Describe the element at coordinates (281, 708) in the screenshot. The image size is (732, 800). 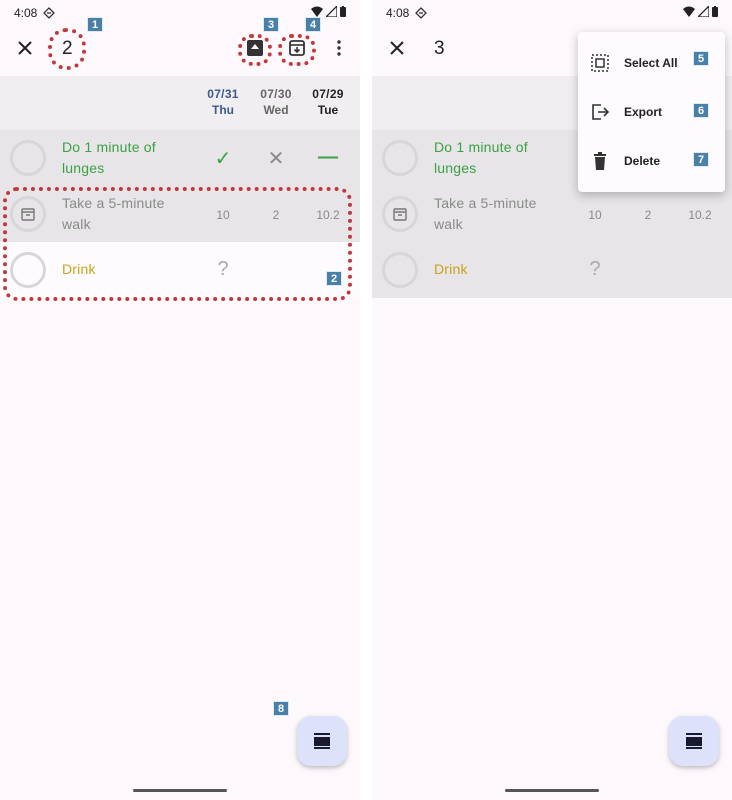
I see `annotation-label: 8` at that location.